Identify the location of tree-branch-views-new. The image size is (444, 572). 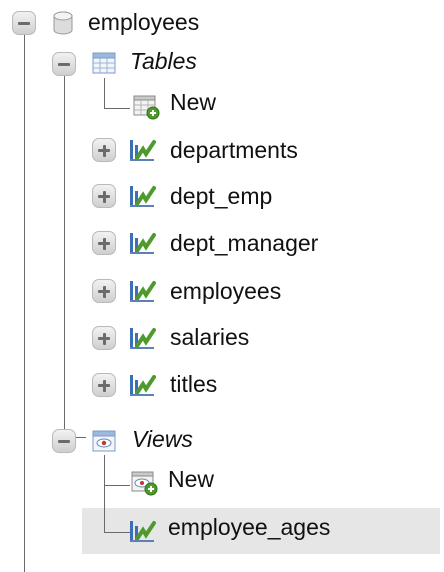
(117, 485).